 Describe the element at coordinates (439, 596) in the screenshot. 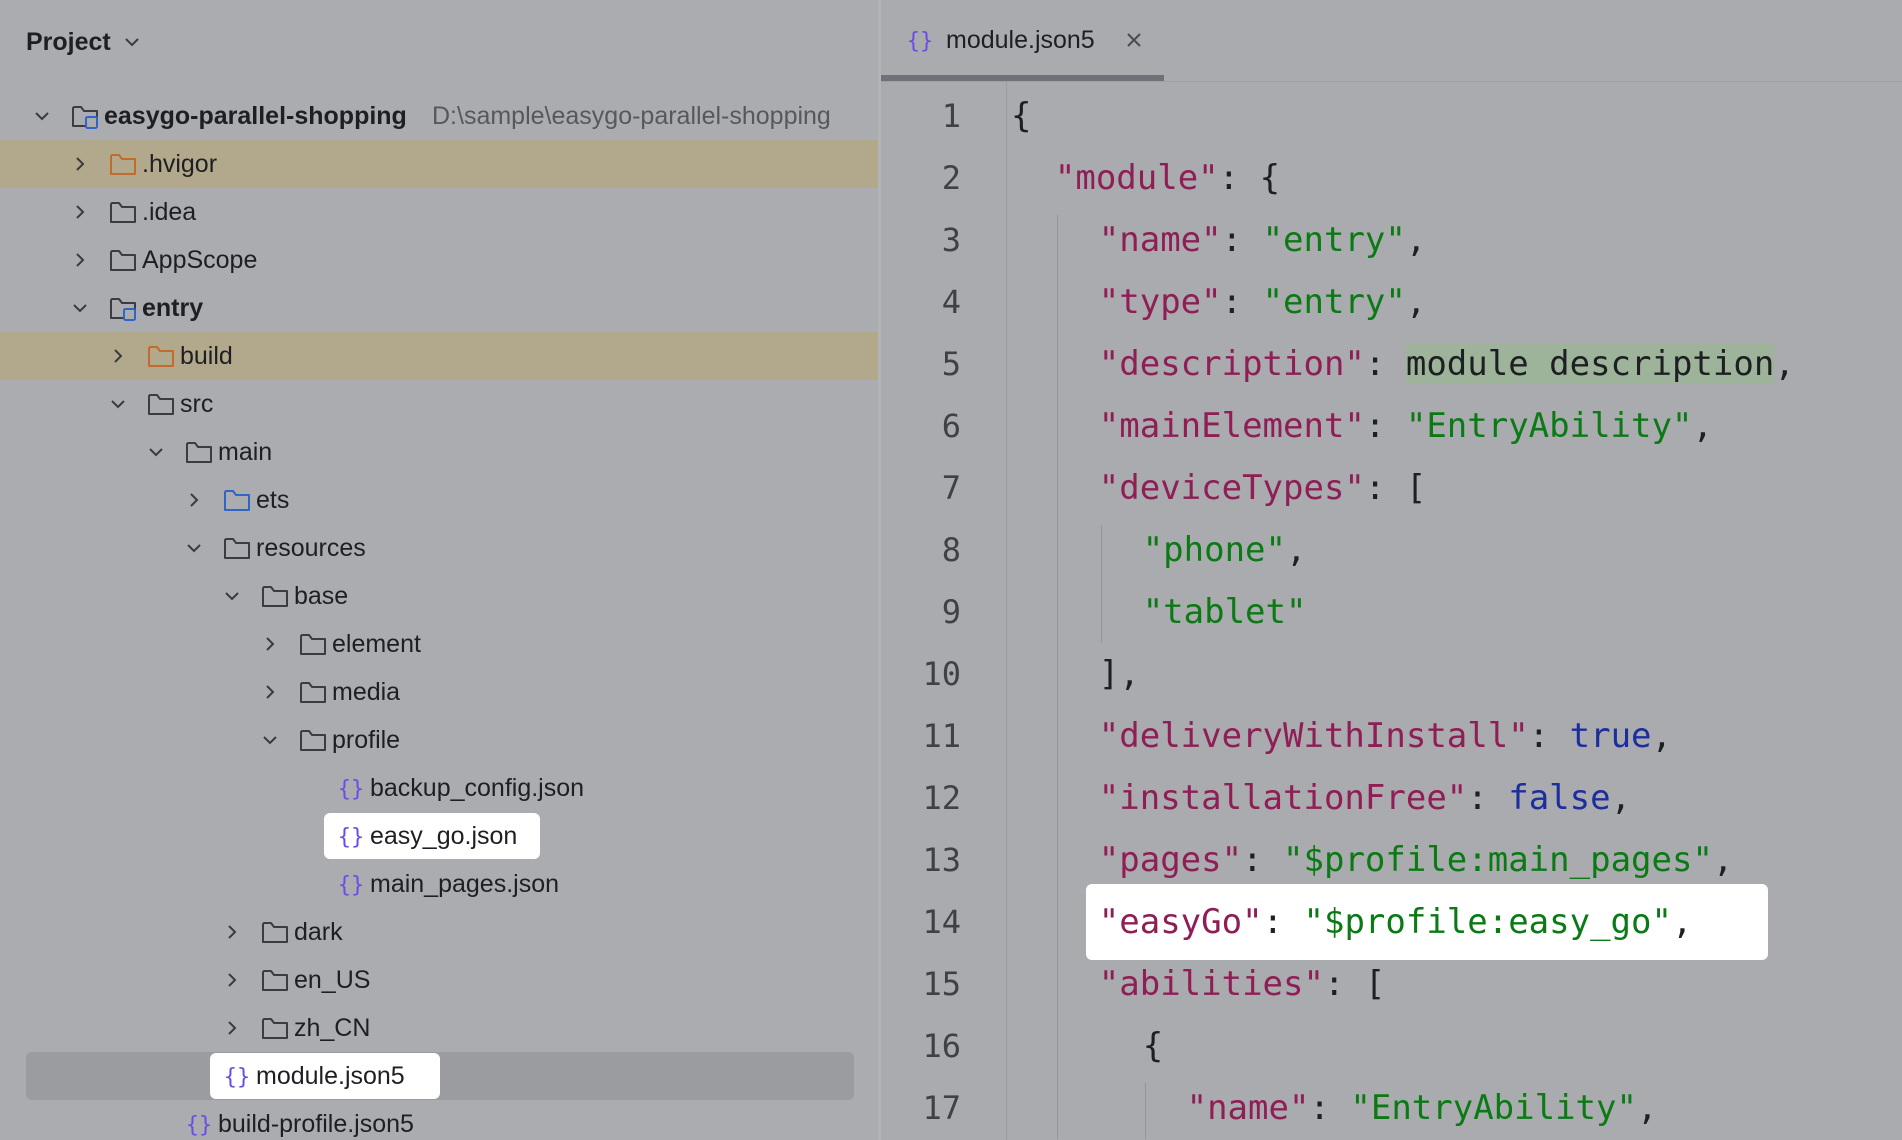

I see `tree-item: base` at that location.